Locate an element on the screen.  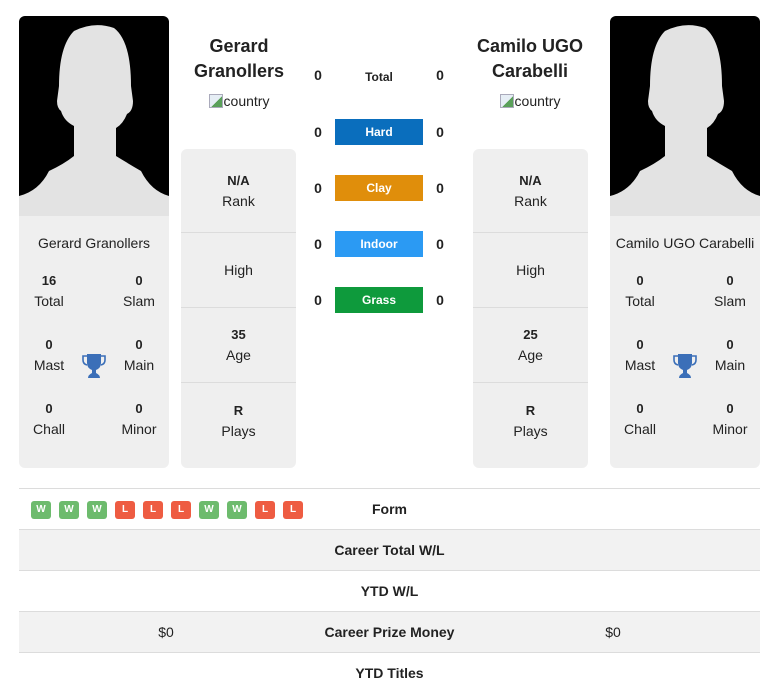
player2-age: 25 Age is located at coordinates (530, 345).